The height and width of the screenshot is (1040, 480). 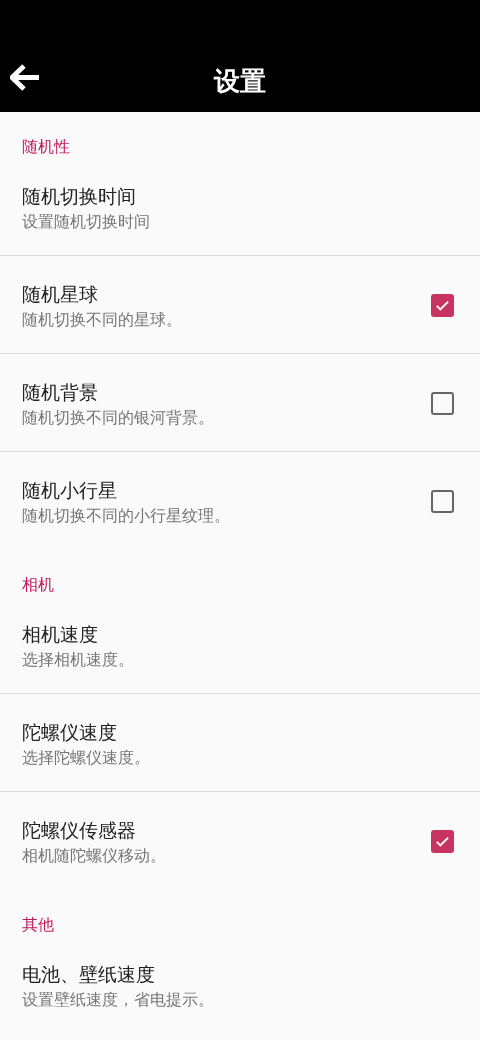 I want to click on item-title: 随机星球, so click(x=60, y=294).